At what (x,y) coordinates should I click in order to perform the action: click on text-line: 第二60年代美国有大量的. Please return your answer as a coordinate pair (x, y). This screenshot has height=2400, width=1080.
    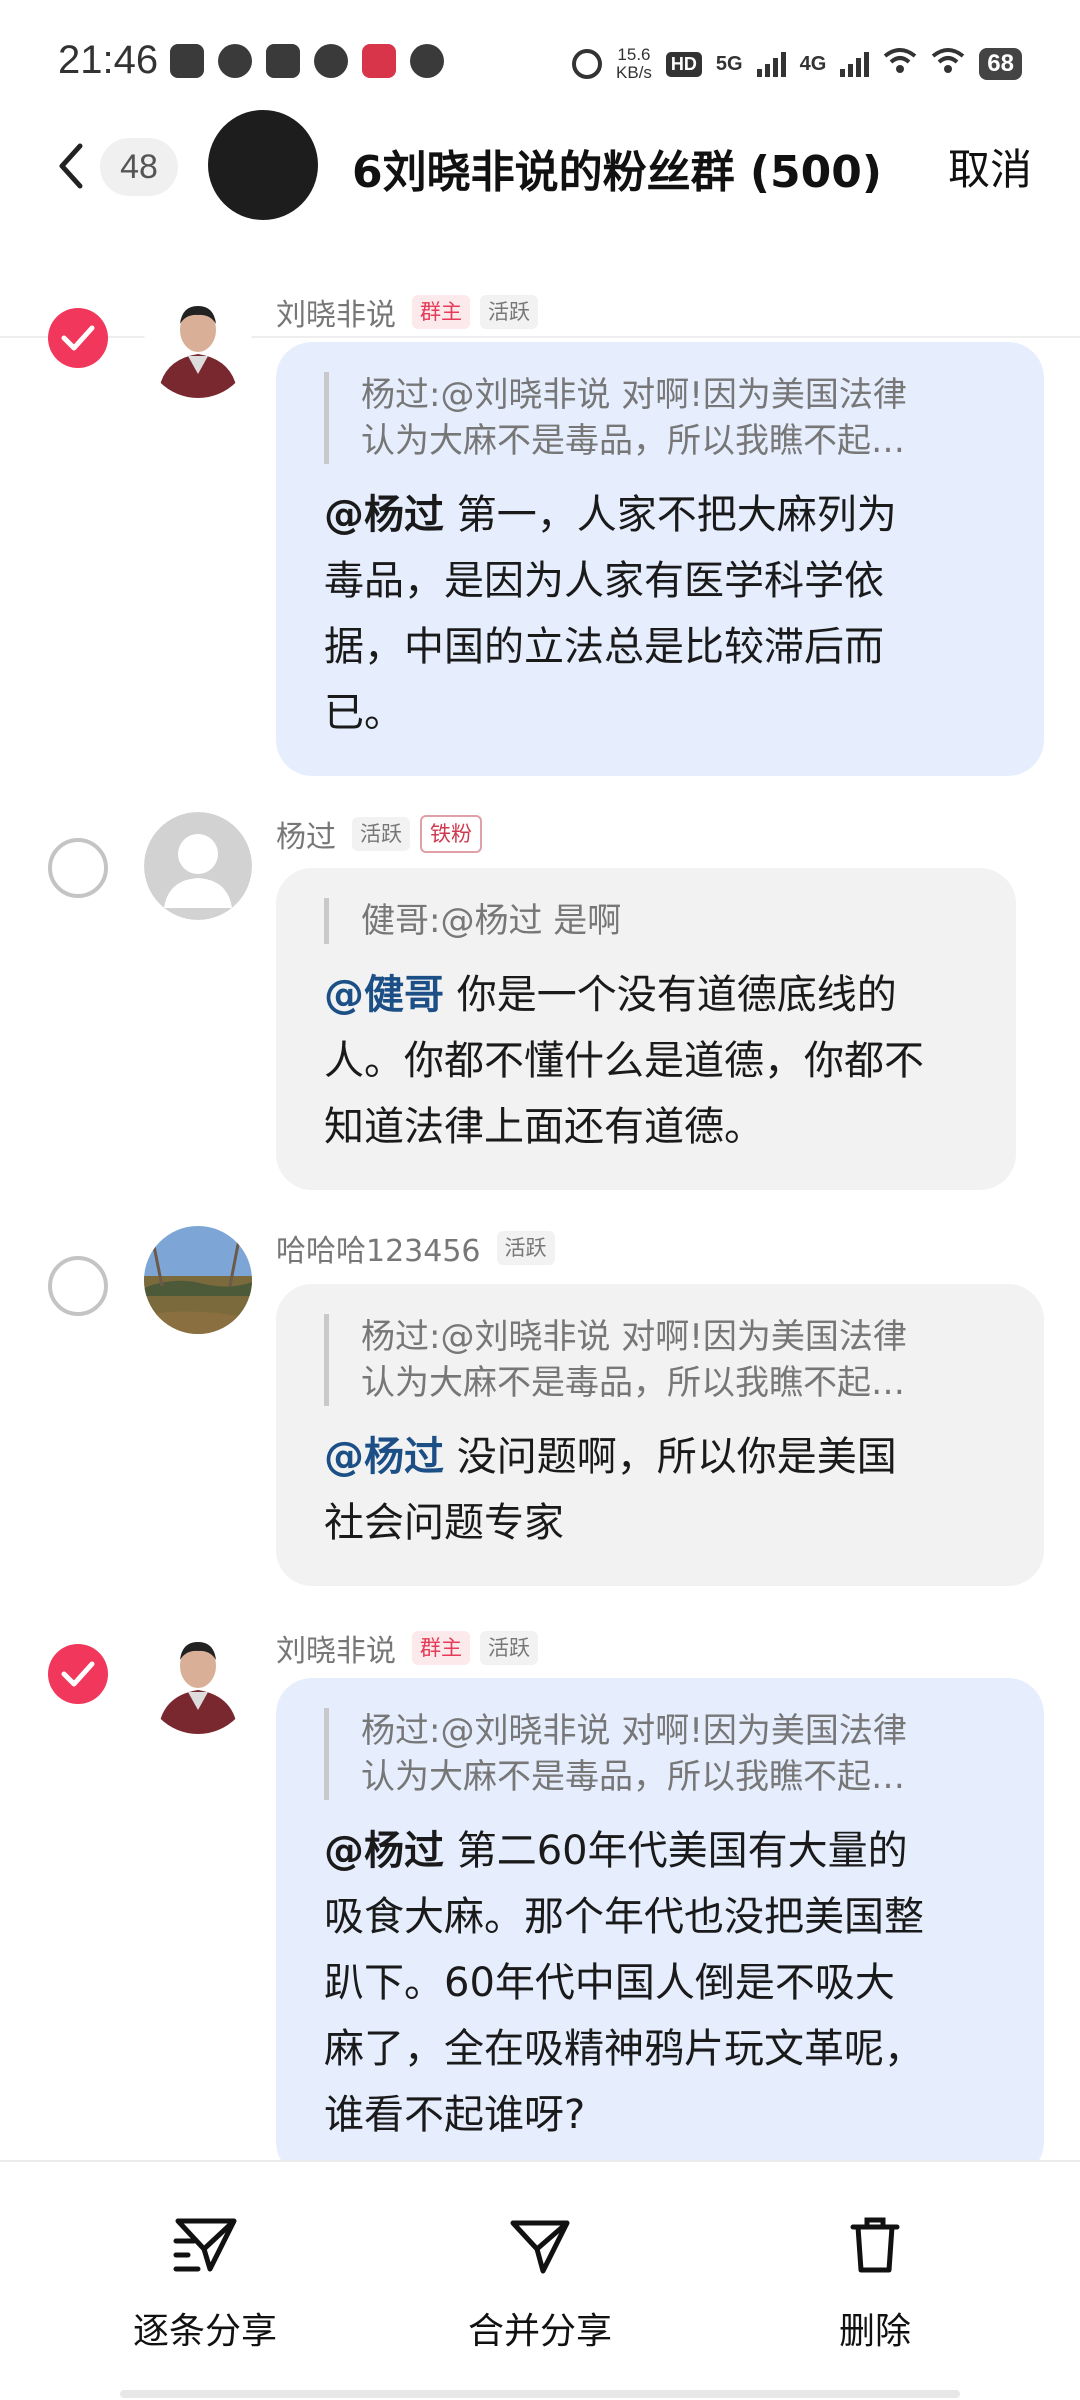
    Looking at the image, I should click on (676, 1851).